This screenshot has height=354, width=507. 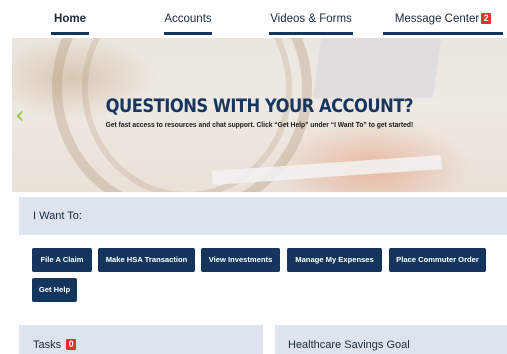 What do you see at coordinates (70, 33) in the screenshot?
I see `nav-home-active-indicator` at bounding box center [70, 33].